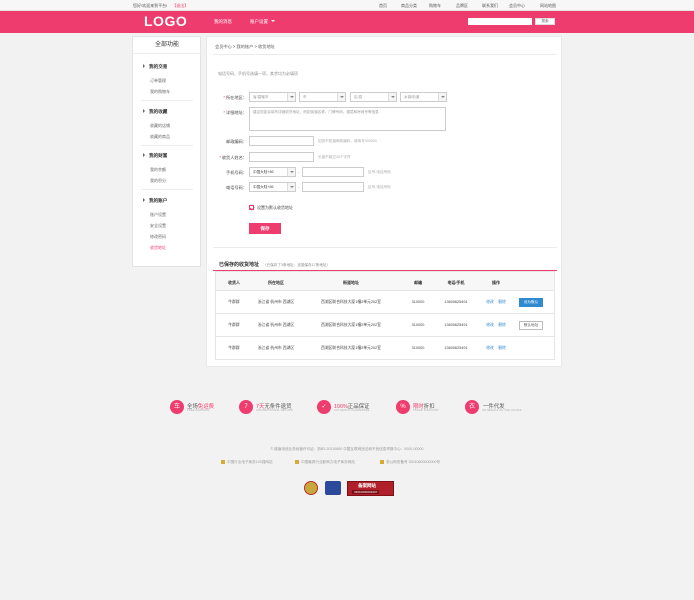 The image size is (694, 600). I want to click on phone-input, so click(333, 187).